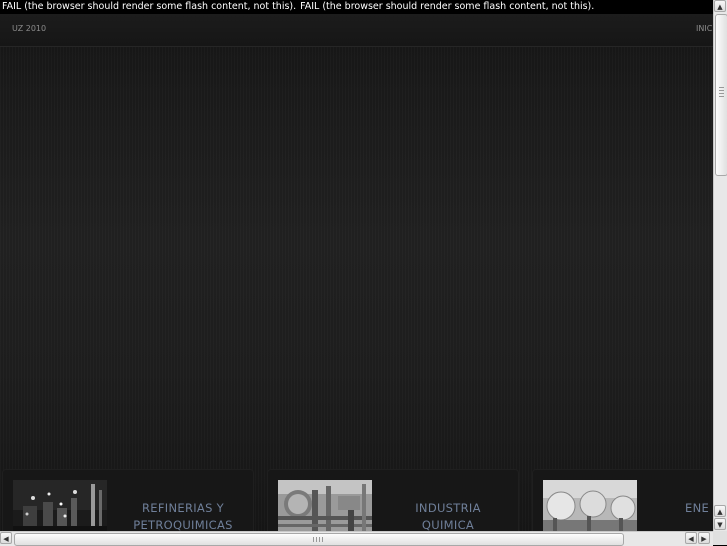 The image size is (727, 546). Describe the element at coordinates (325, 505) in the screenshot. I see `chemical-plant-image` at that location.